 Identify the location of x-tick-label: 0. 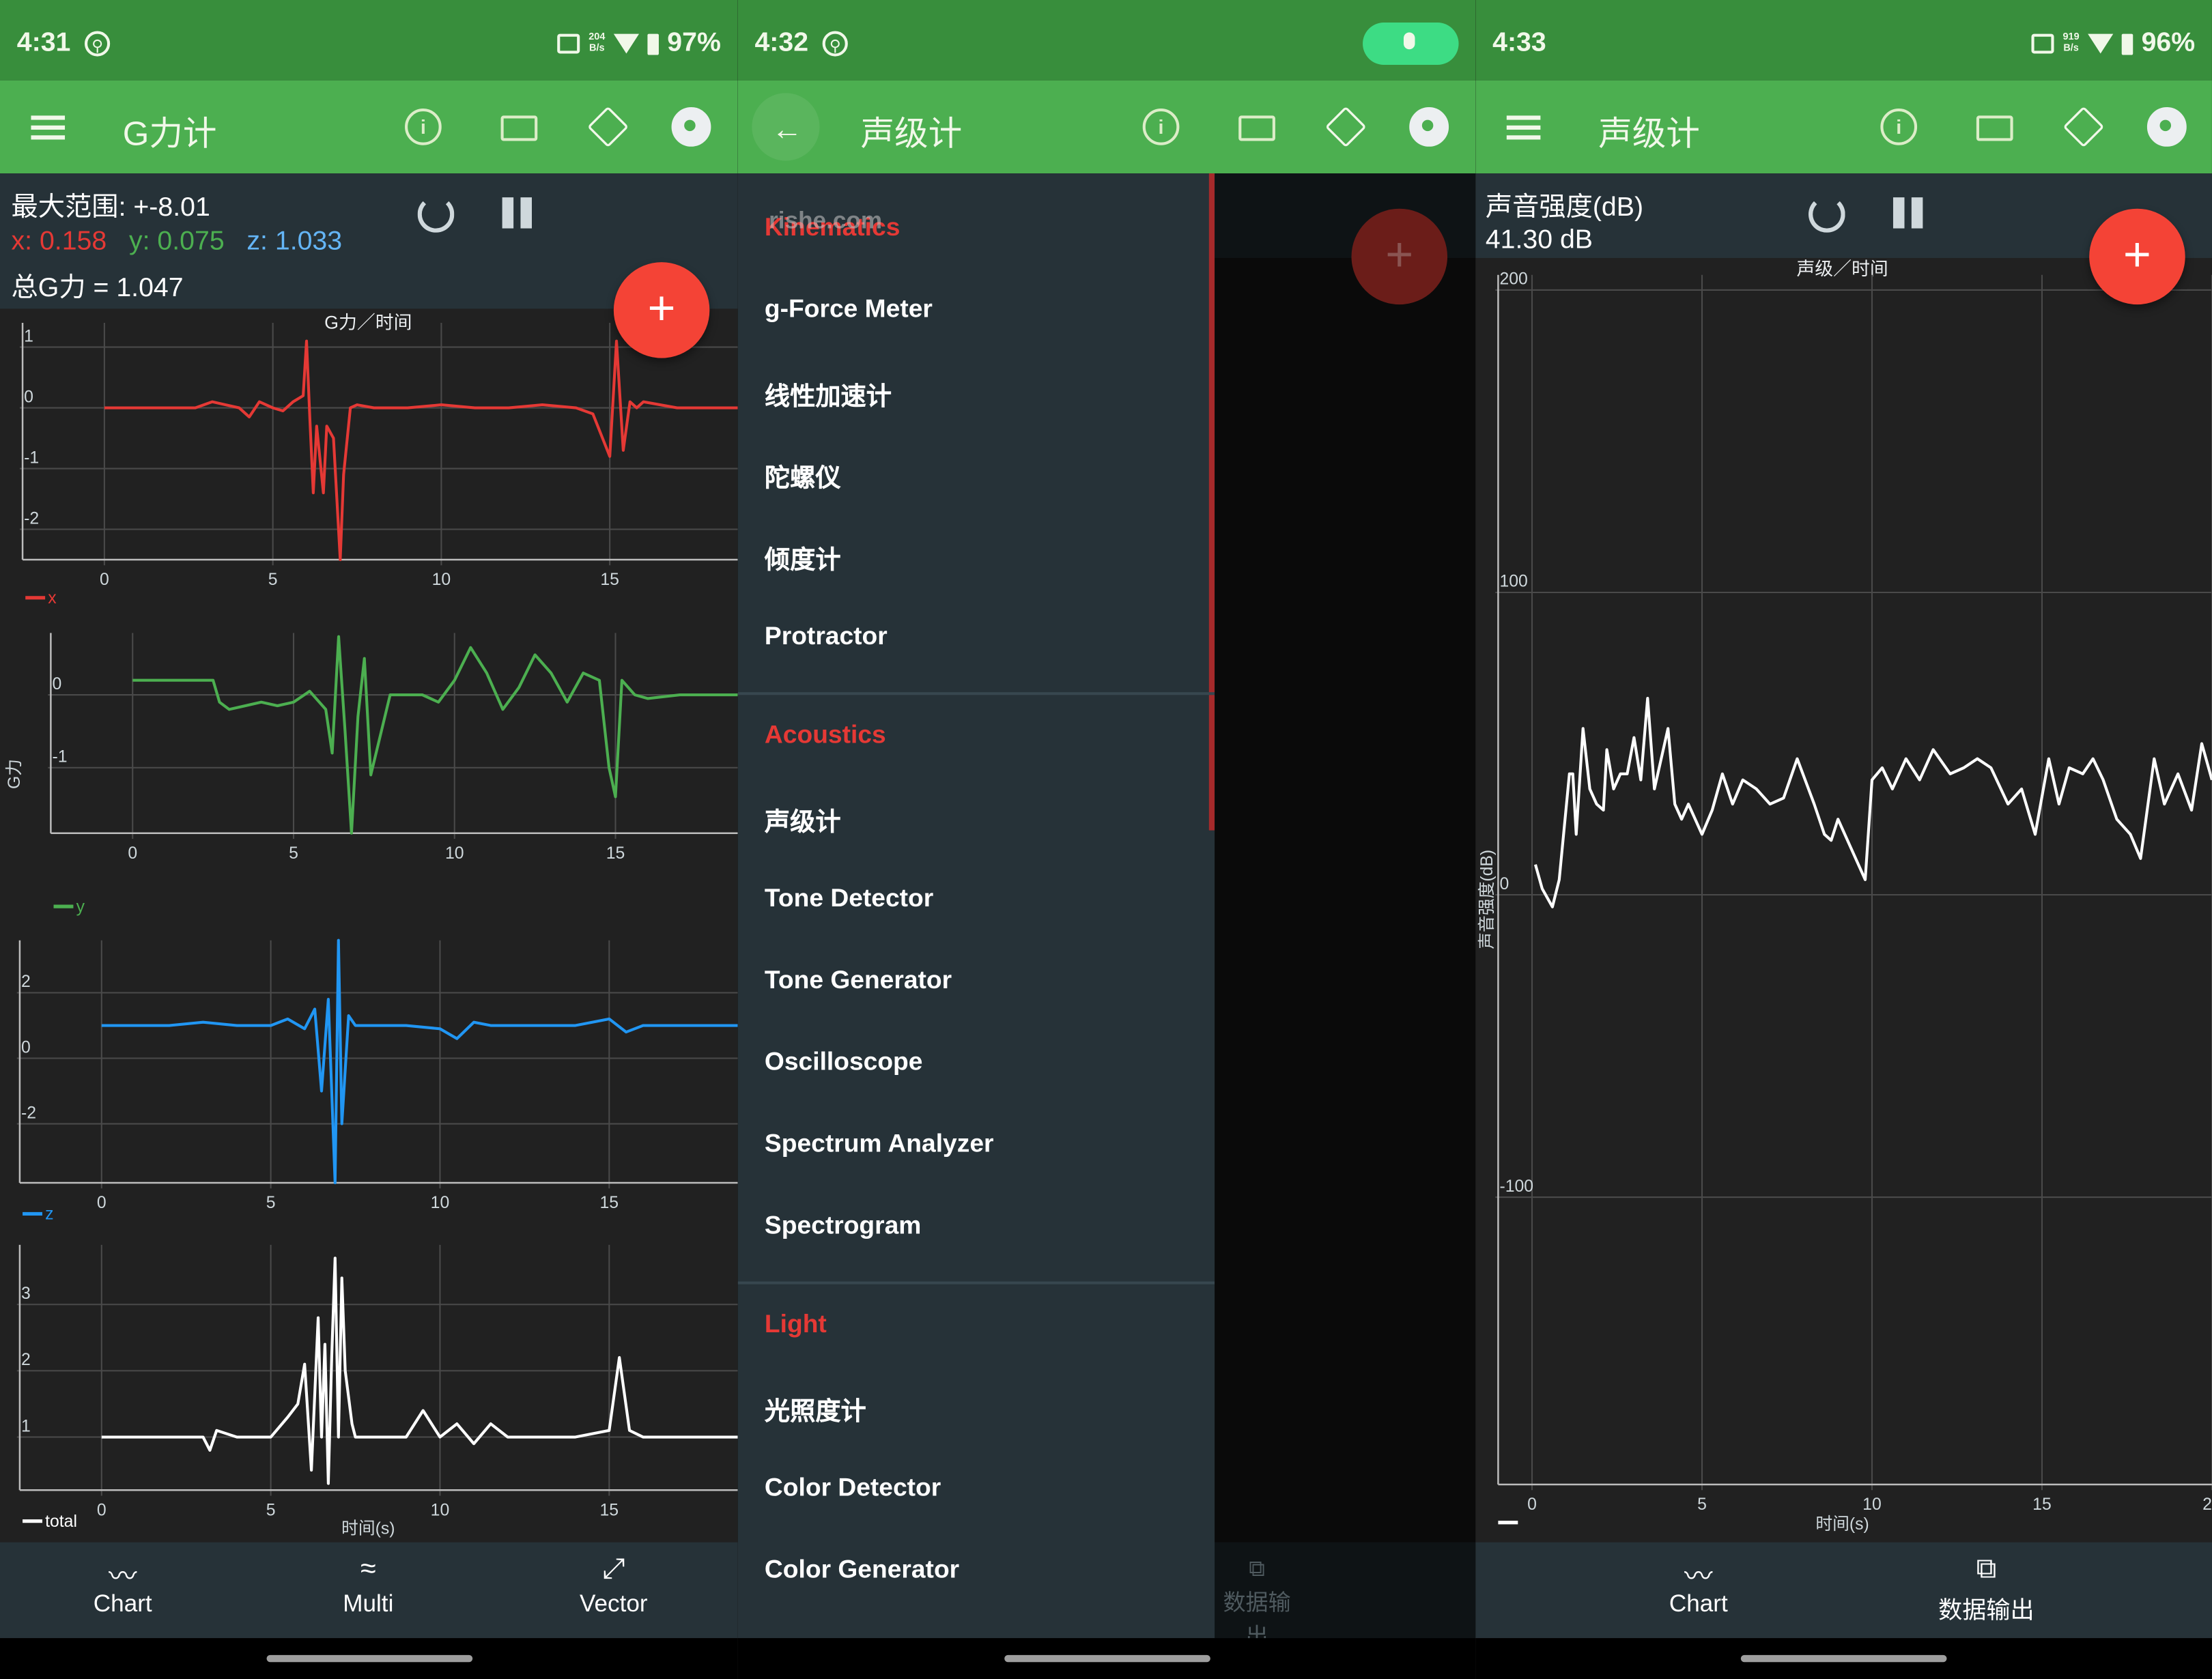
(1532, 1504).